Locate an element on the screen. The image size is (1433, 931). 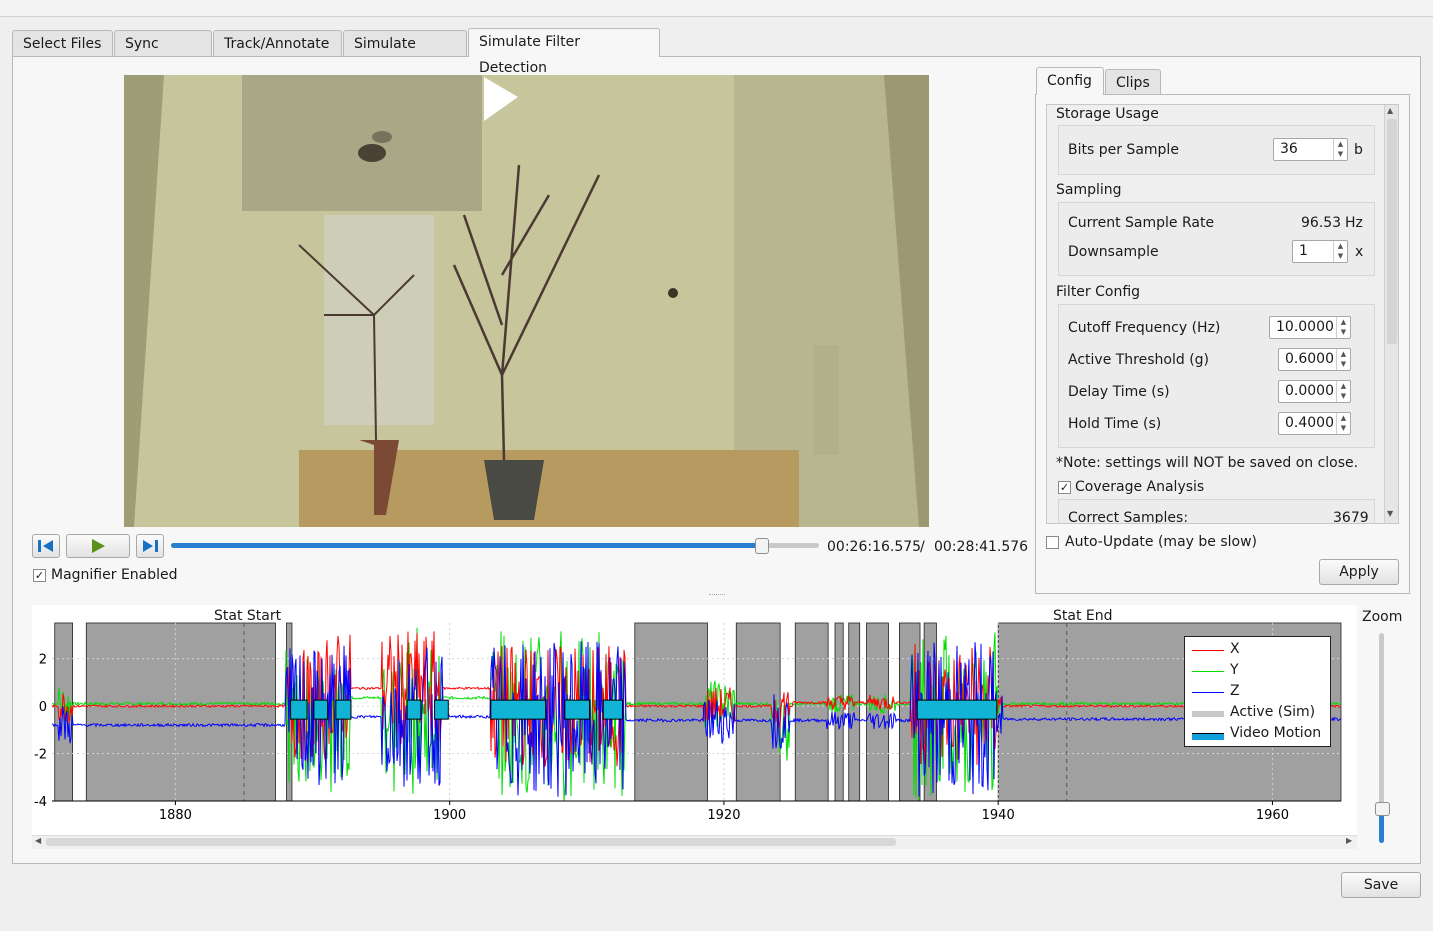
bits-value: 36 is located at coordinates (1289, 149).